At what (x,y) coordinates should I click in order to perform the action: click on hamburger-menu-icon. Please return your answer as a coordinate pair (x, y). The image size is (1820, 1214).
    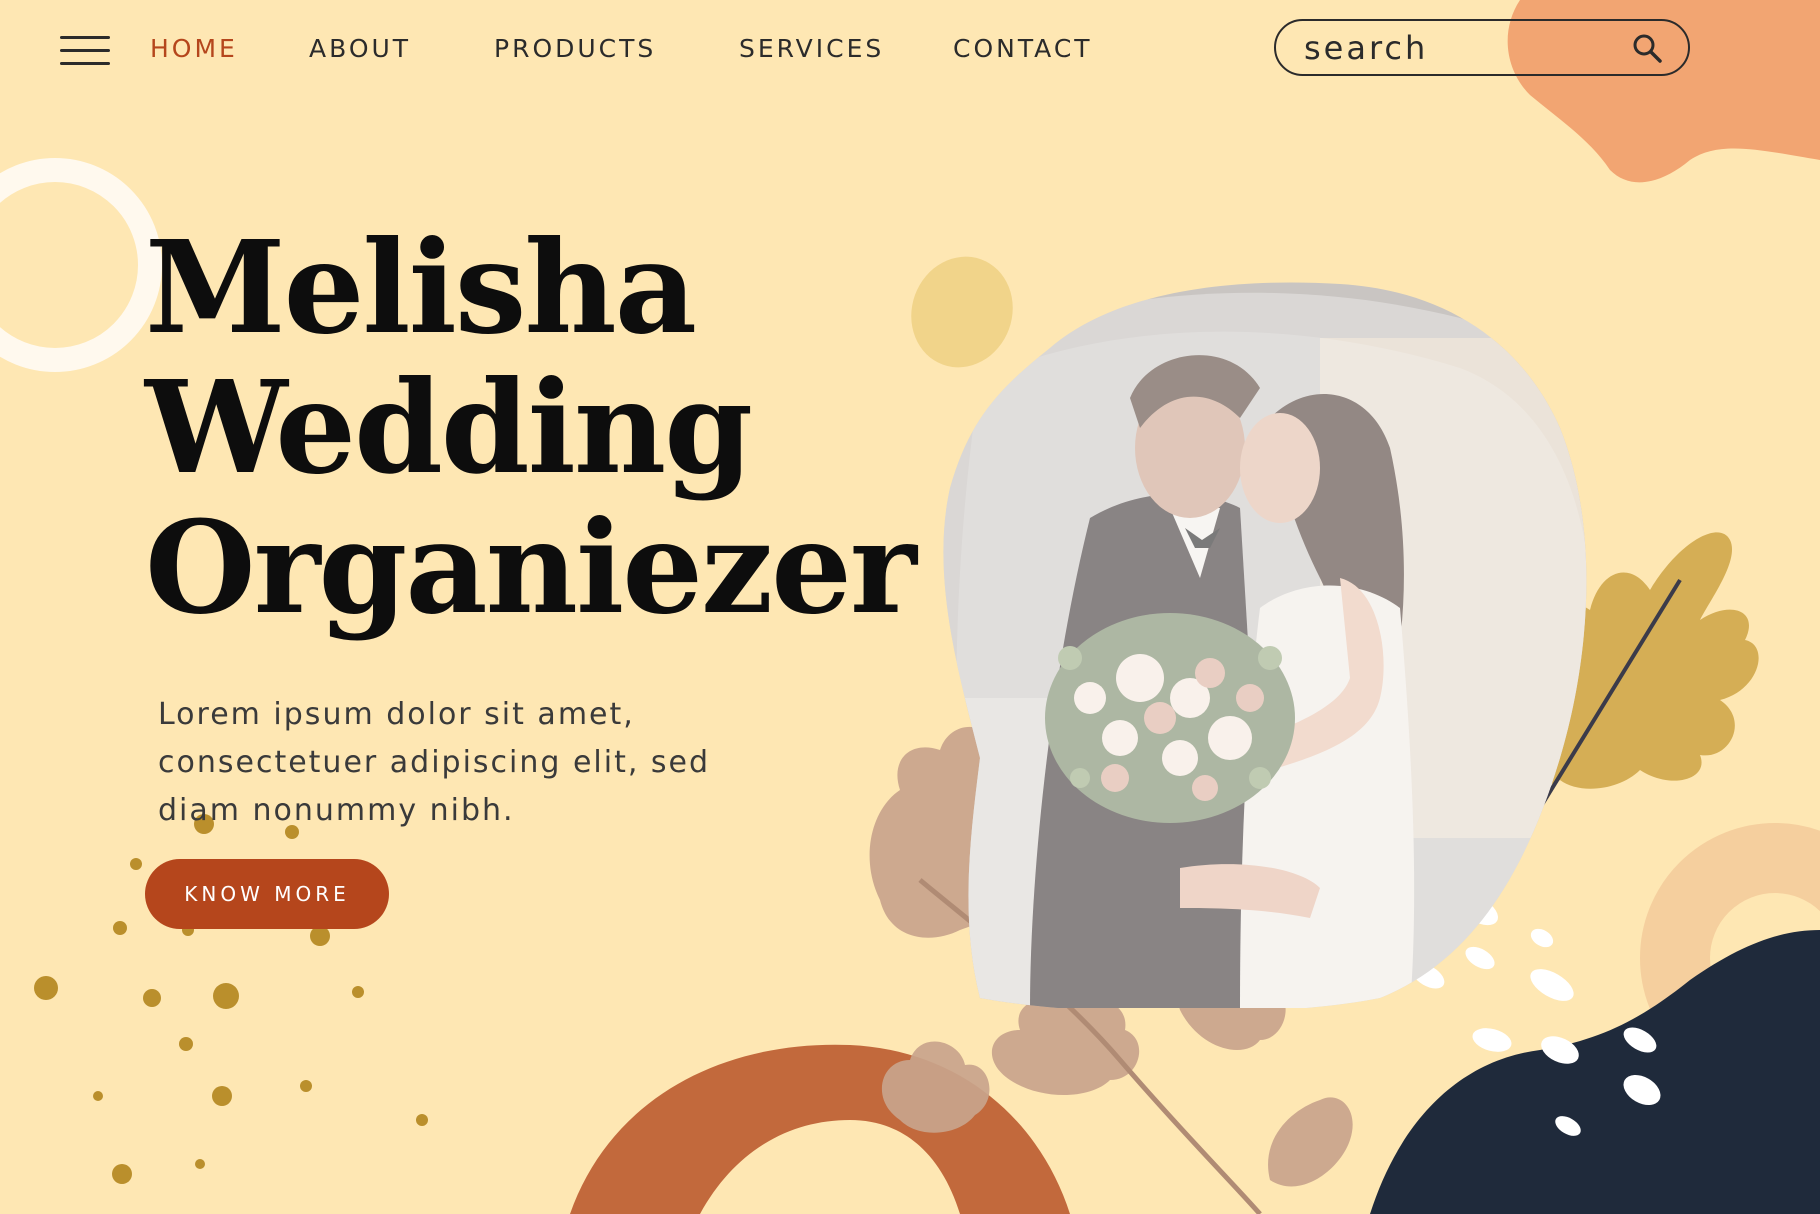
    Looking at the image, I should click on (85, 52).